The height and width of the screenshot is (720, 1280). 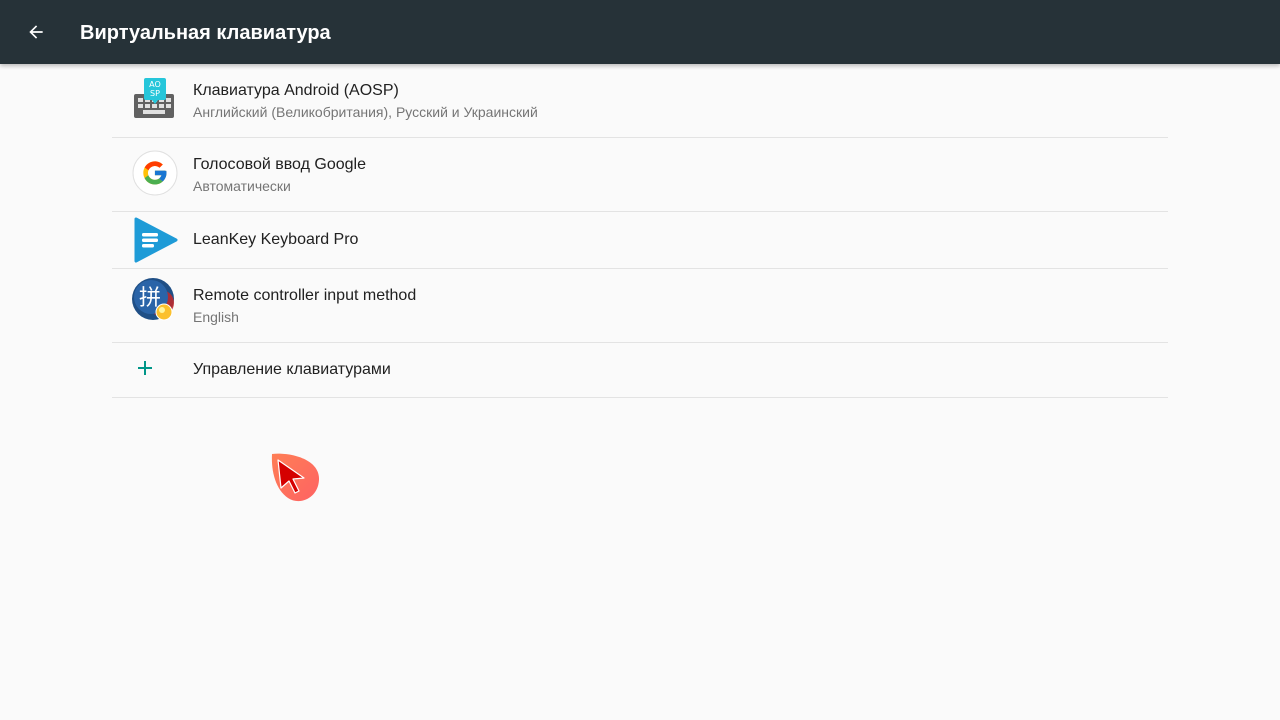 What do you see at coordinates (155, 93) in the screenshot?
I see `svg-text: SP` at bounding box center [155, 93].